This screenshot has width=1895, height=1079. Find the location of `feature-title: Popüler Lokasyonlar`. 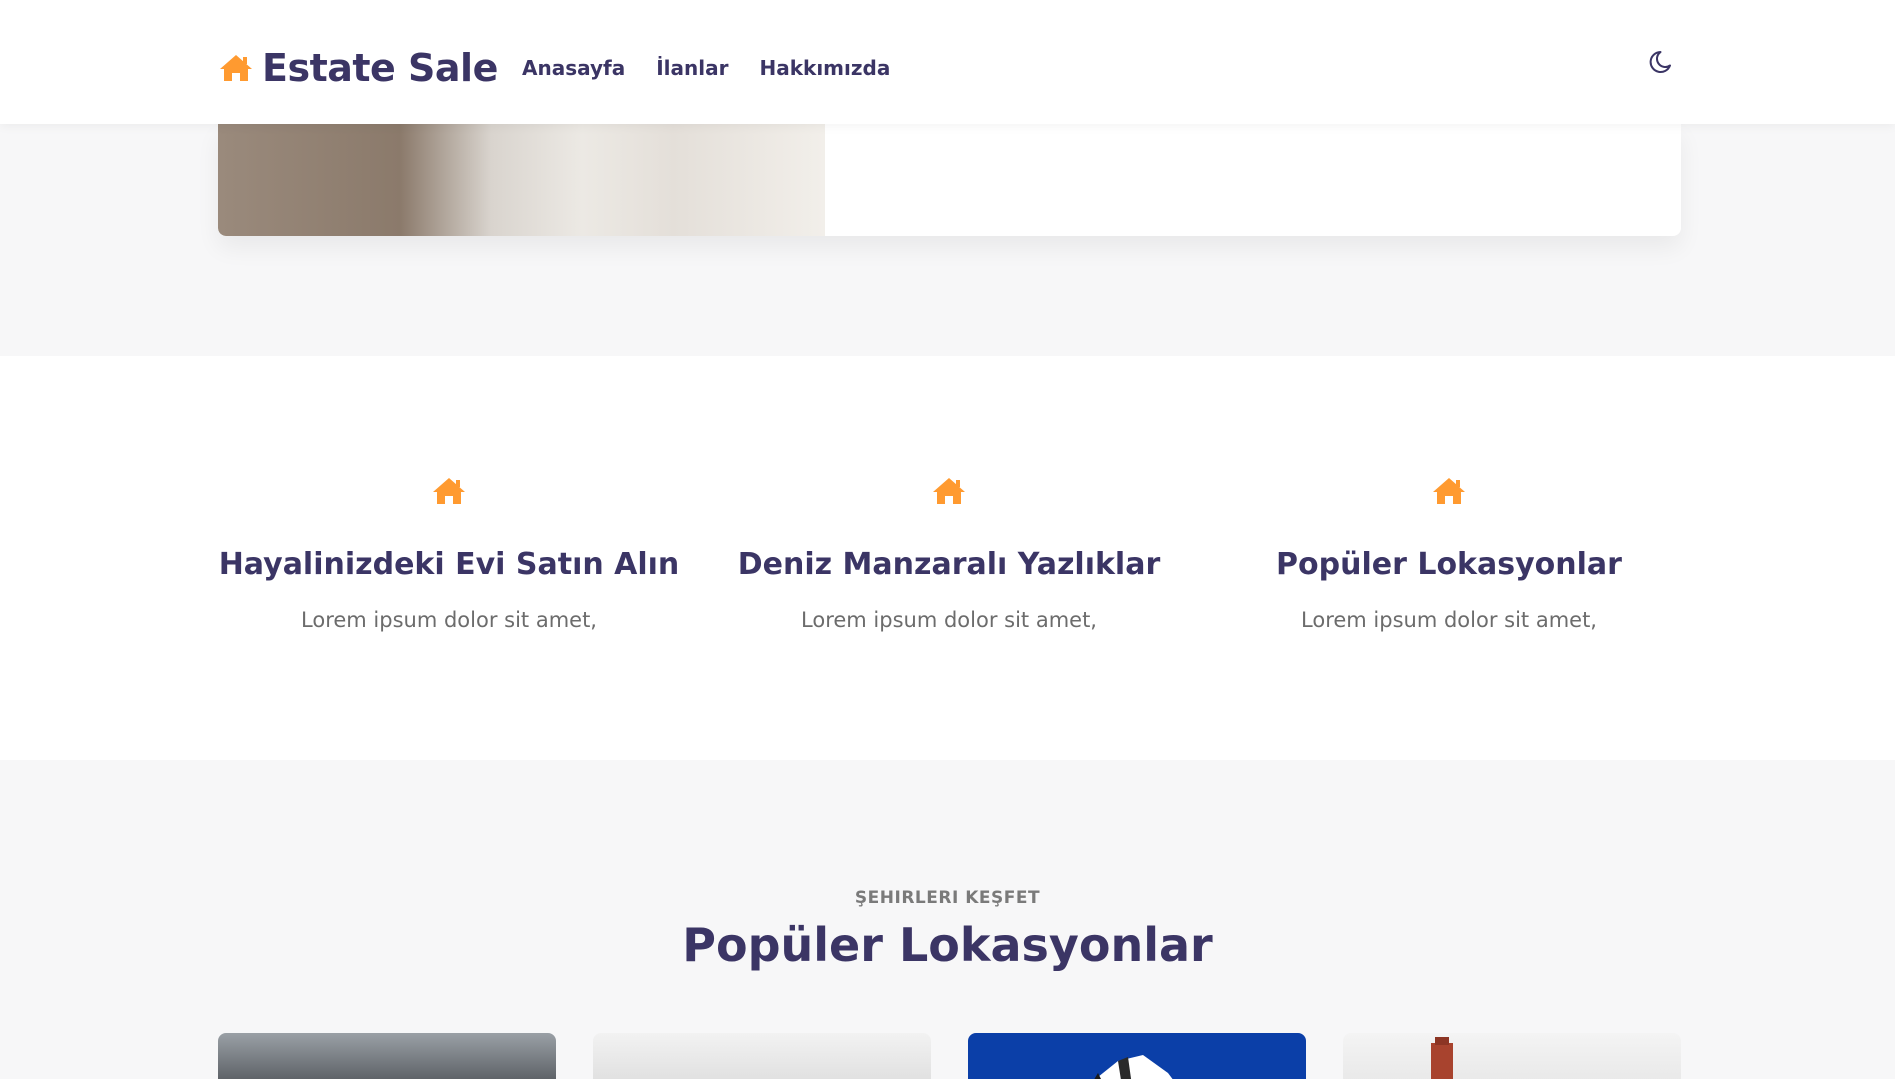

feature-title: Popüler Lokasyonlar is located at coordinates (1449, 564).